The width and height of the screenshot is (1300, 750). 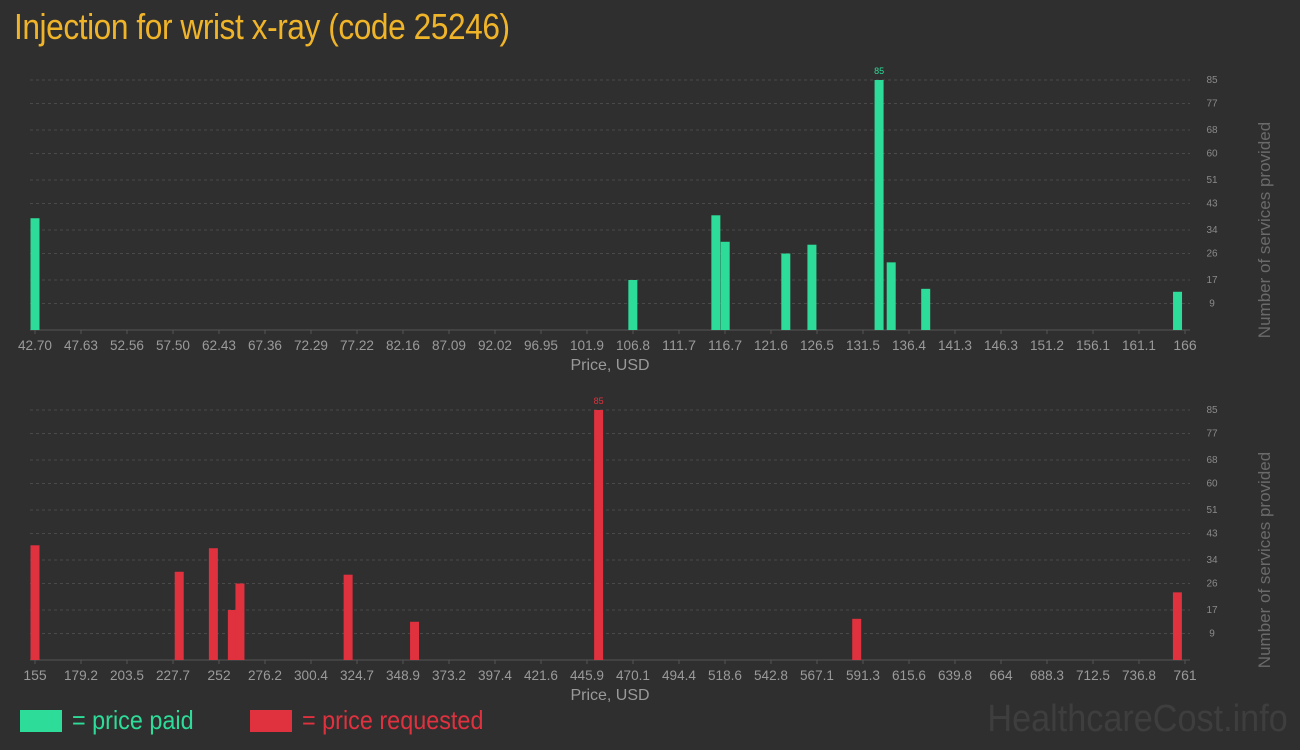 I want to click on x-tick-label: 542.8, so click(x=771, y=675).